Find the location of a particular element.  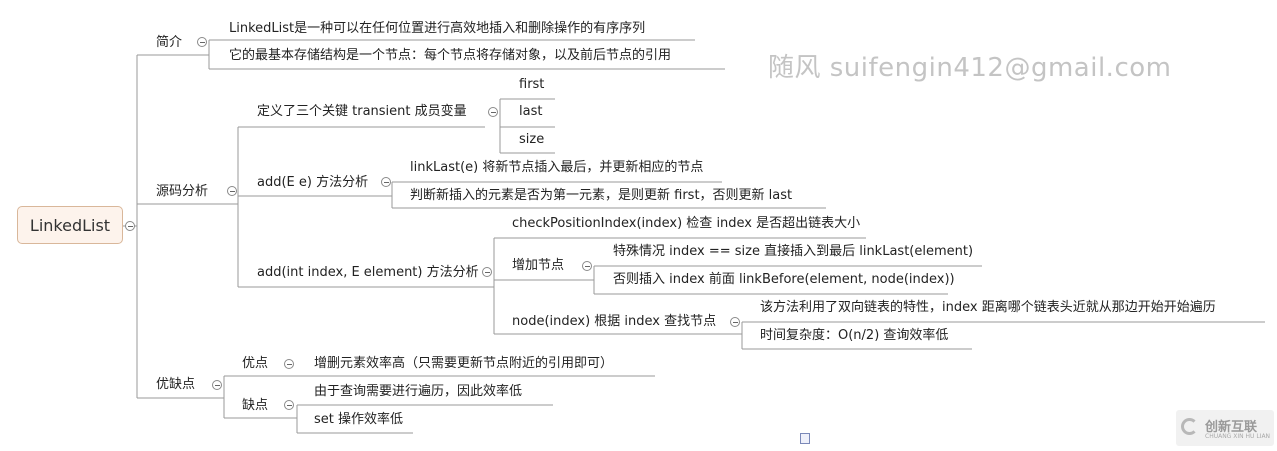

canvas-handle is located at coordinates (805, 438).